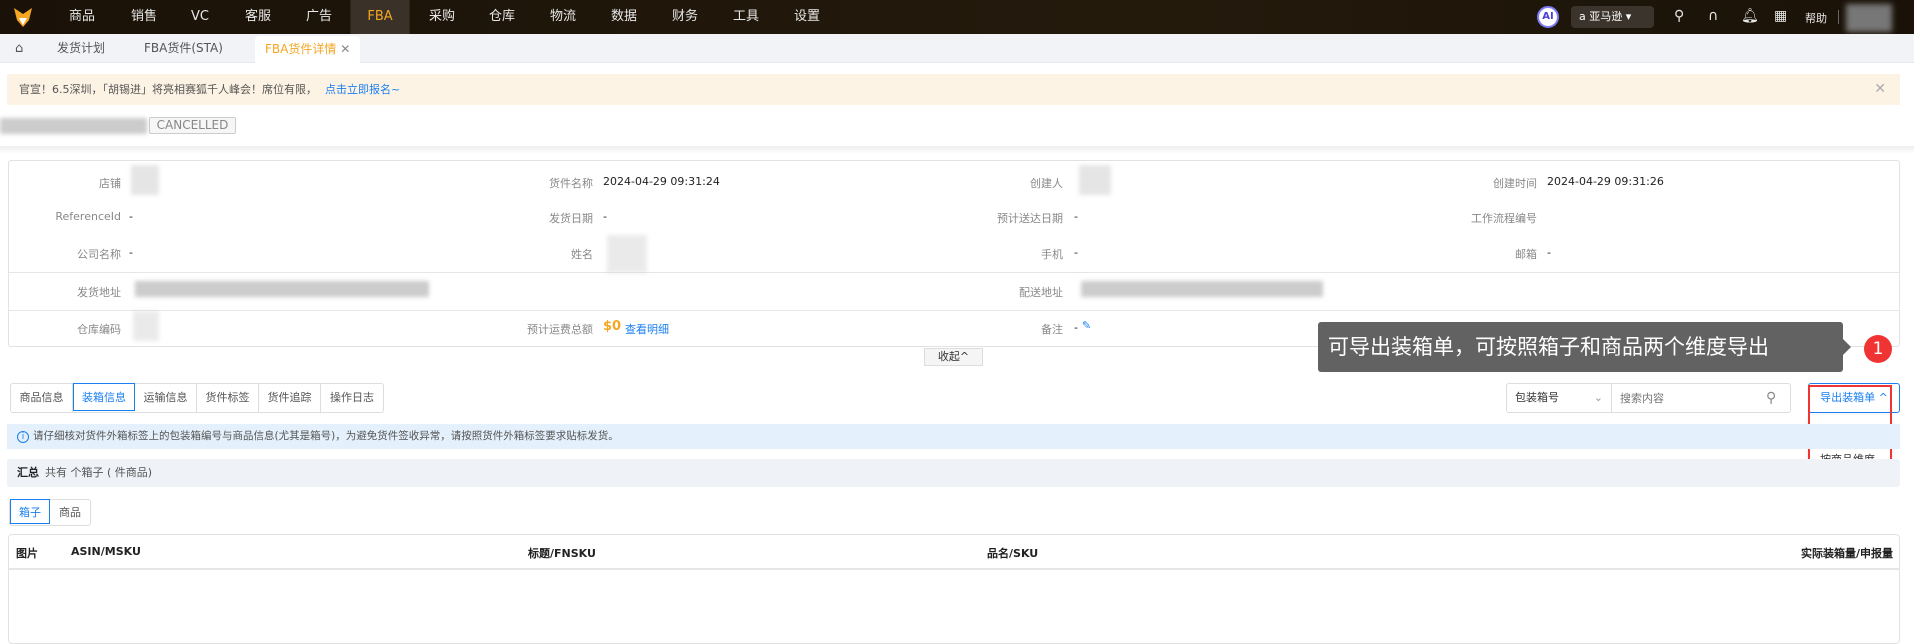 Image resolution: width=1914 pixels, height=644 pixels. I want to click on shipment-id-redacted, so click(73, 126).